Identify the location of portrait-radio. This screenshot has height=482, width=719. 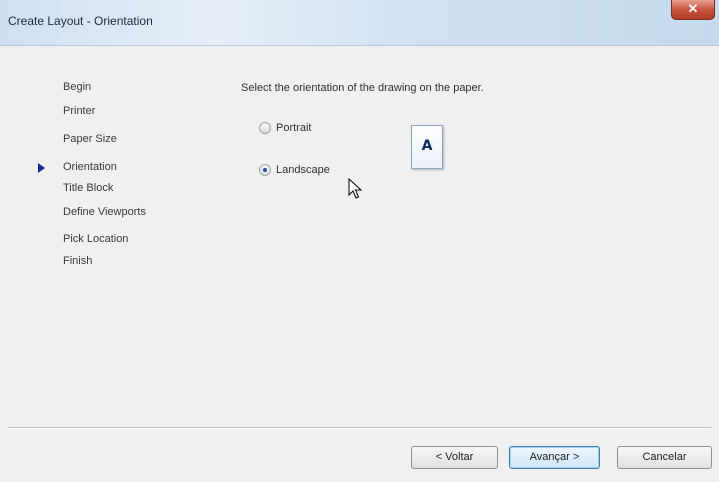
(265, 128).